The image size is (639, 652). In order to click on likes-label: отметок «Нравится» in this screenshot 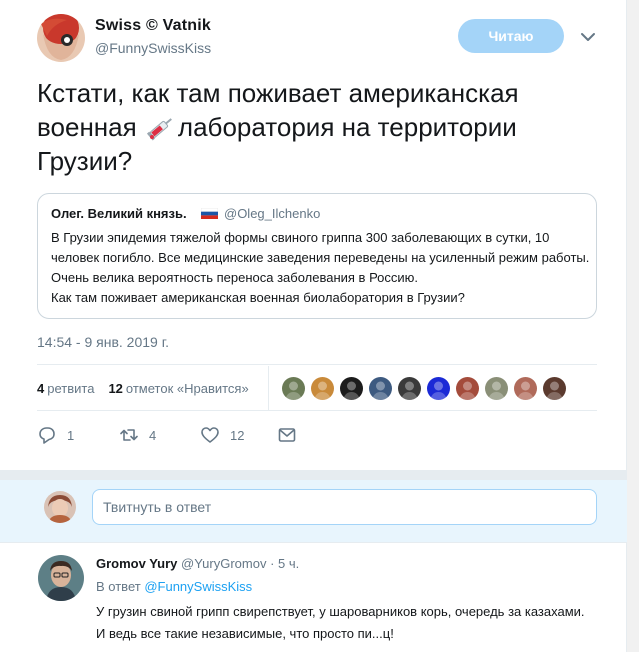, I will do `click(187, 388)`.